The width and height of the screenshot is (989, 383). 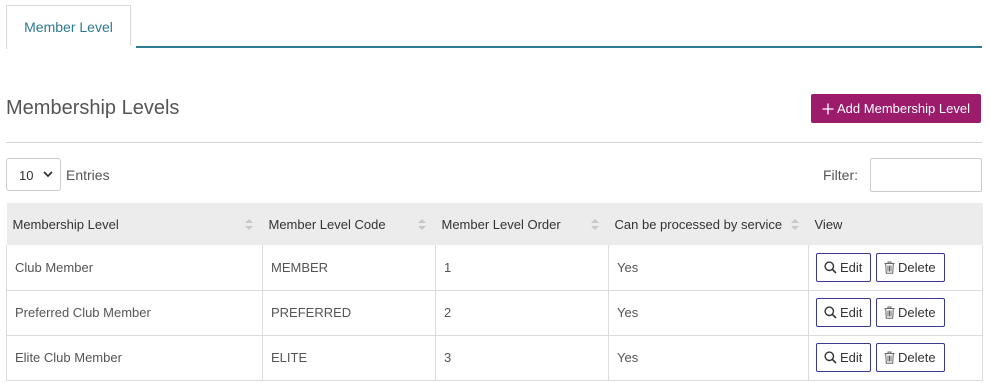 What do you see at coordinates (26, 175) in the screenshot?
I see `entries-value: 10` at bounding box center [26, 175].